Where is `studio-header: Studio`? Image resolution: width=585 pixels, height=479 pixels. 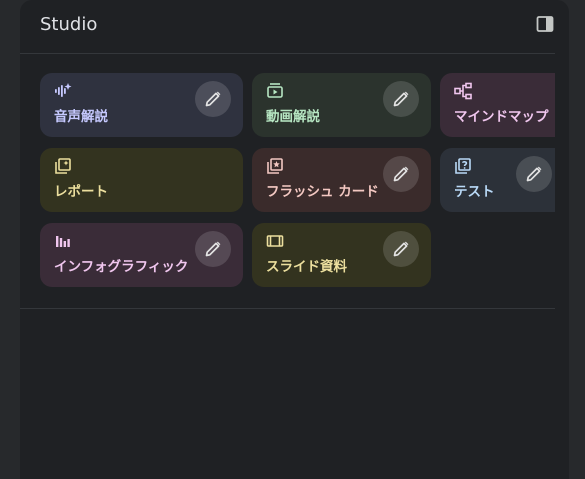
studio-header: Studio is located at coordinates (294, 26).